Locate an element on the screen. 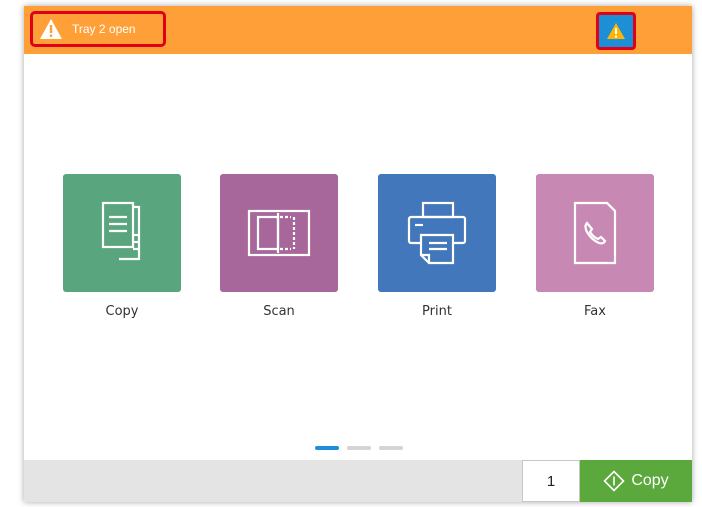 Image resolution: width=702 pixels, height=507 pixels. status-bar: Tray 2 open is located at coordinates (358, 30).